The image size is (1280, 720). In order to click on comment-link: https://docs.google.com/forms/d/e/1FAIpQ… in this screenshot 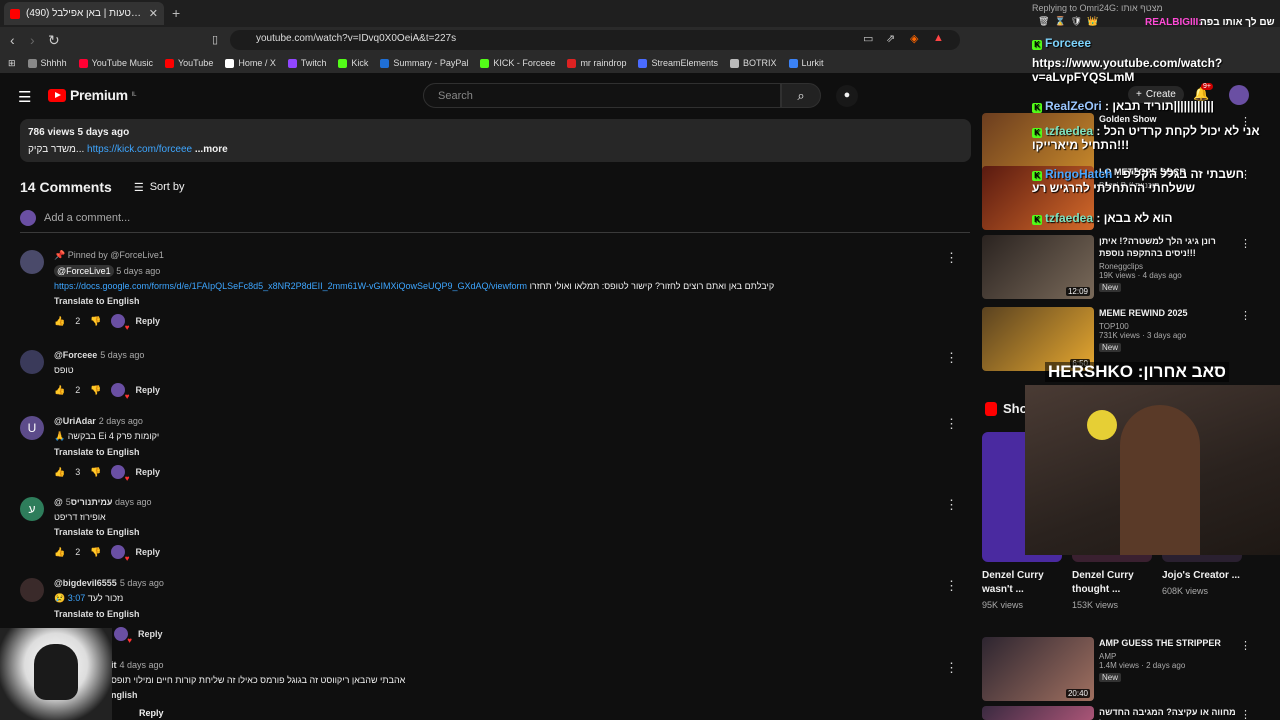, I will do `click(290, 286)`.